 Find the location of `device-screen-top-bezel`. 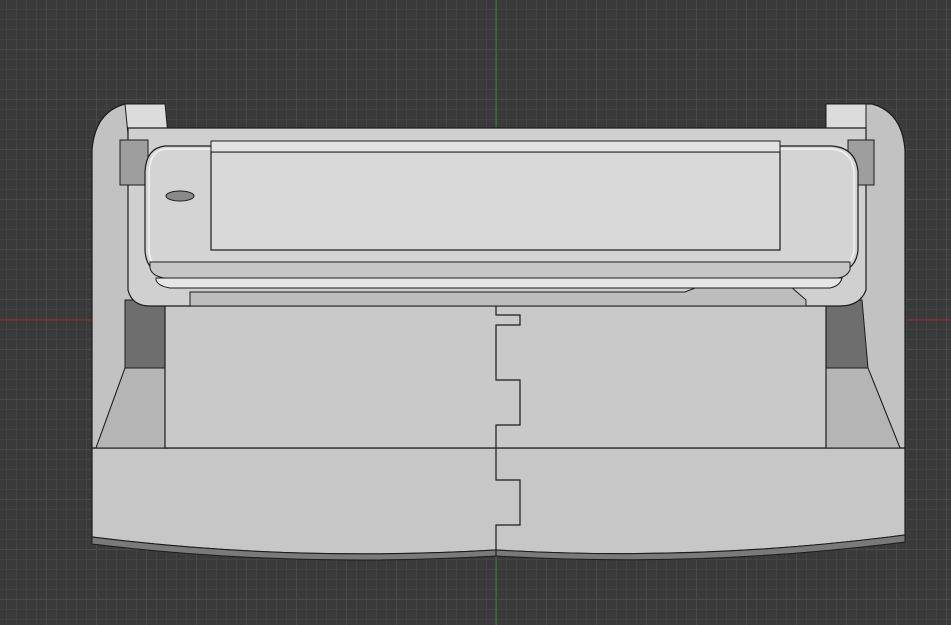

device-screen-top-bezel is located at coordinates (495, 146).